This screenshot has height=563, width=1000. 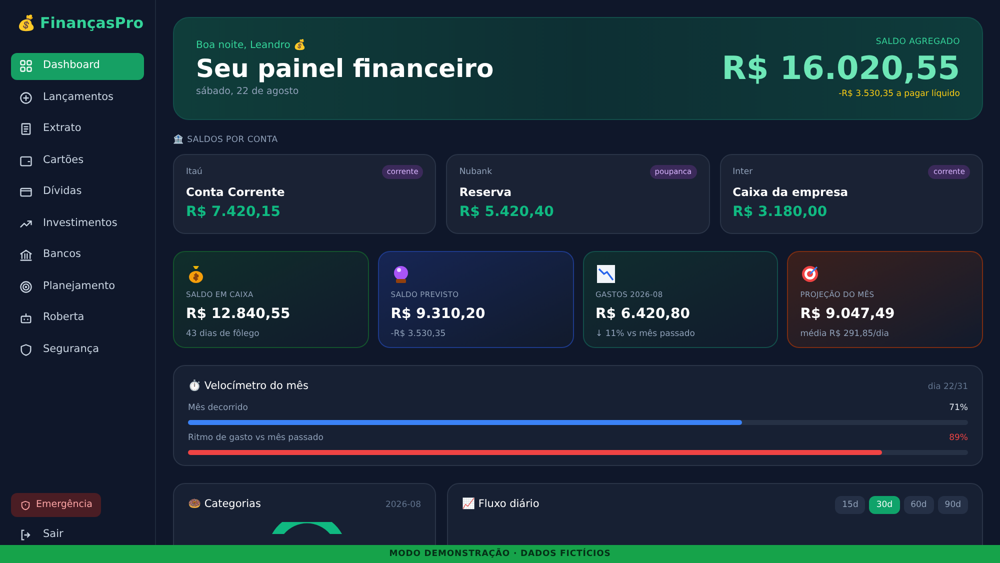 I want to click on range-tab: 15d, so click(x=850, y=505).